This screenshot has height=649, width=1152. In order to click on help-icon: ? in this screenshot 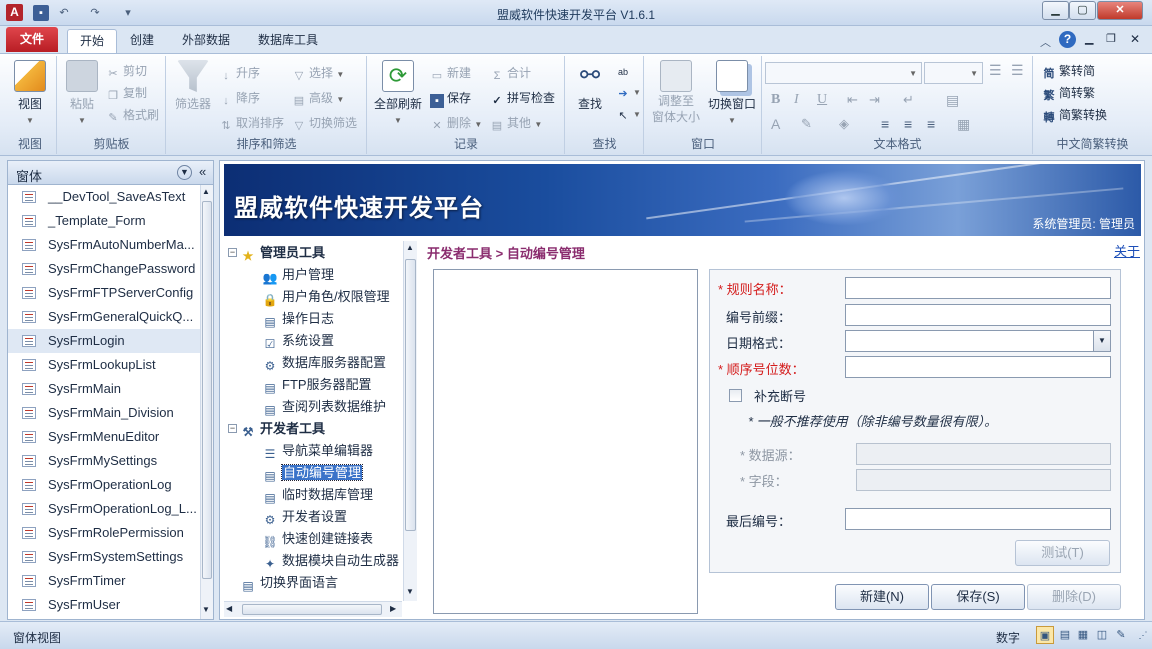, I will do `click(1067, 39)`.